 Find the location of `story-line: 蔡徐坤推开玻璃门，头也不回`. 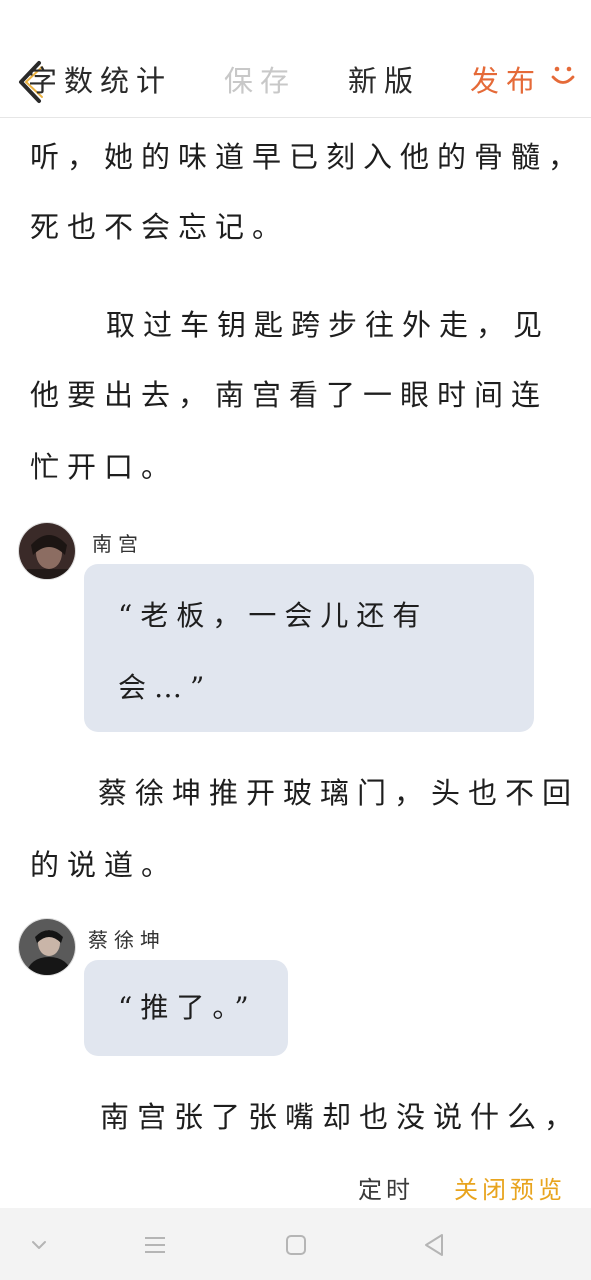

story-line: 蔡徐坤推开玻璃门，头也不回 is located at coordinates (339, 793).